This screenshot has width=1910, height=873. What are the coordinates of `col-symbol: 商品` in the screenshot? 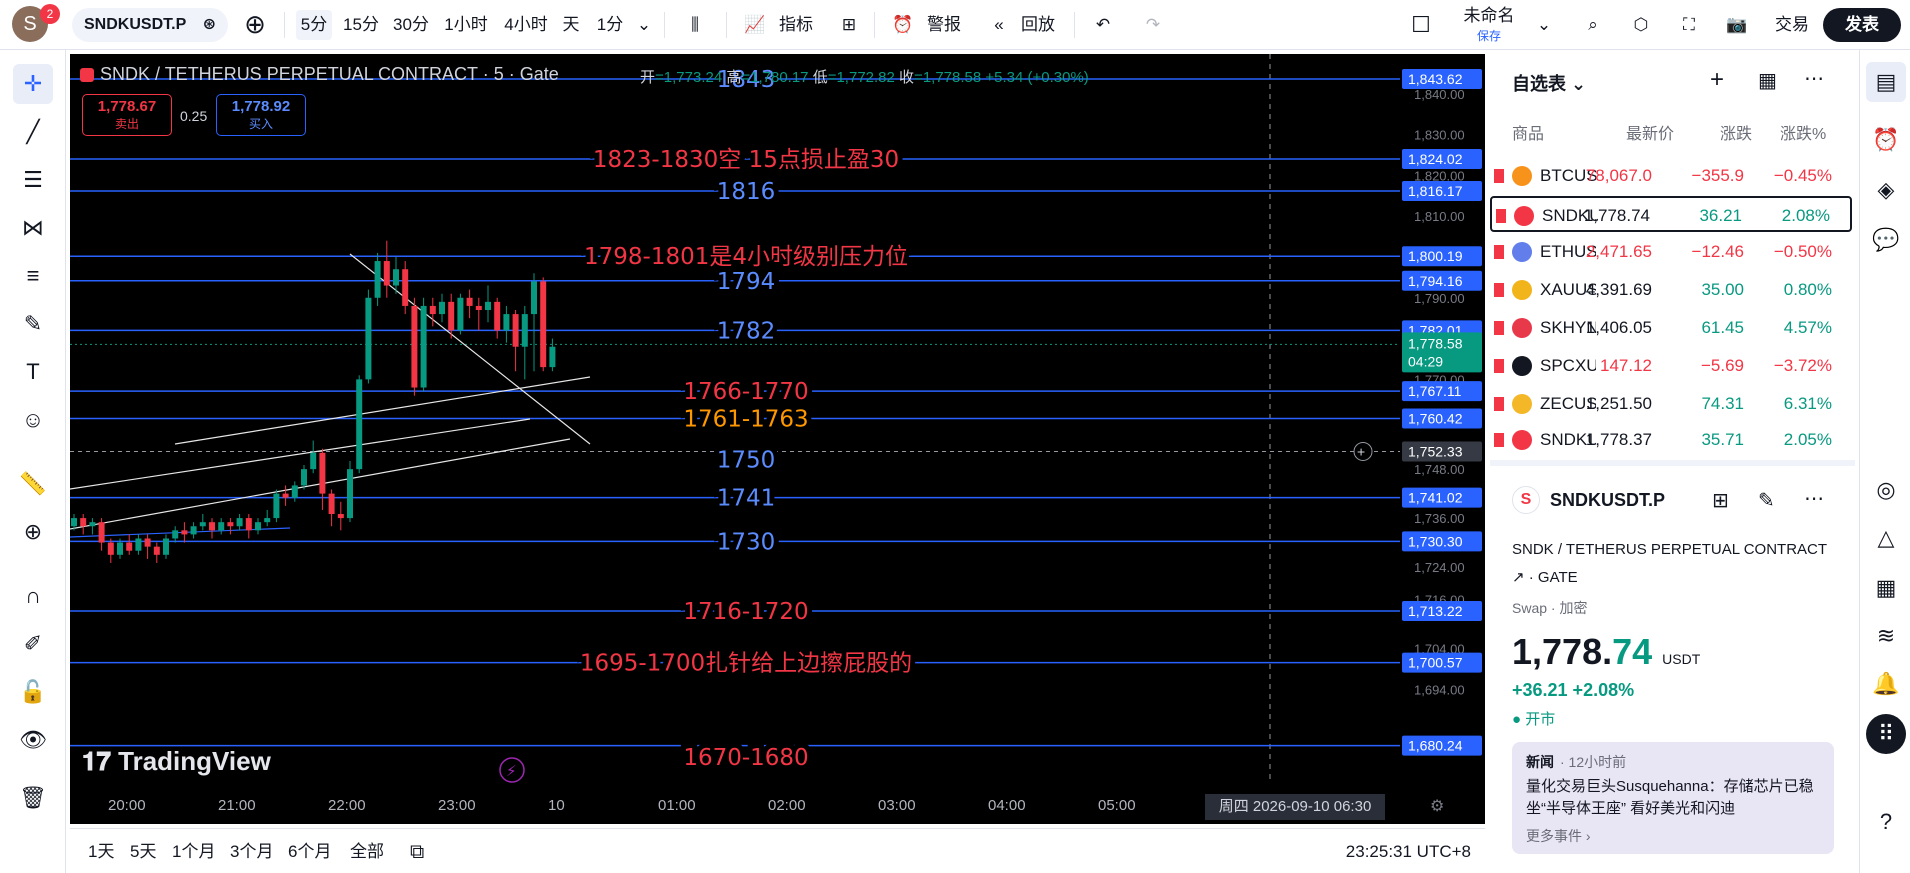 It's located at (1528, 132).